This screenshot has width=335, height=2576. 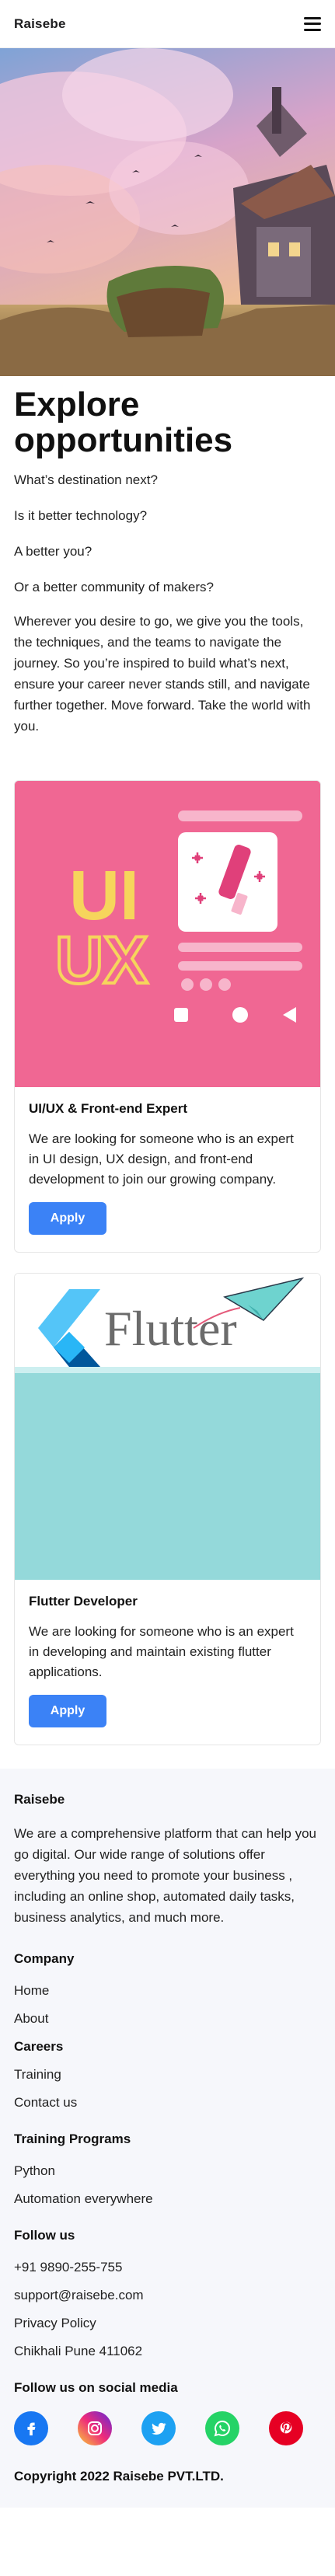 I want to click on facebook-icon, so click(x=31, y=2428).